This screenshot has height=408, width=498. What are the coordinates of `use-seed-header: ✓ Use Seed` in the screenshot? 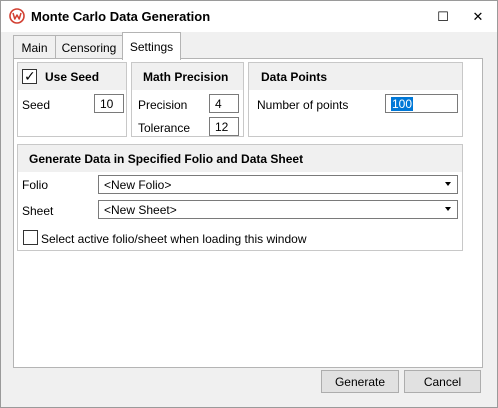 It's located at (72, 76).